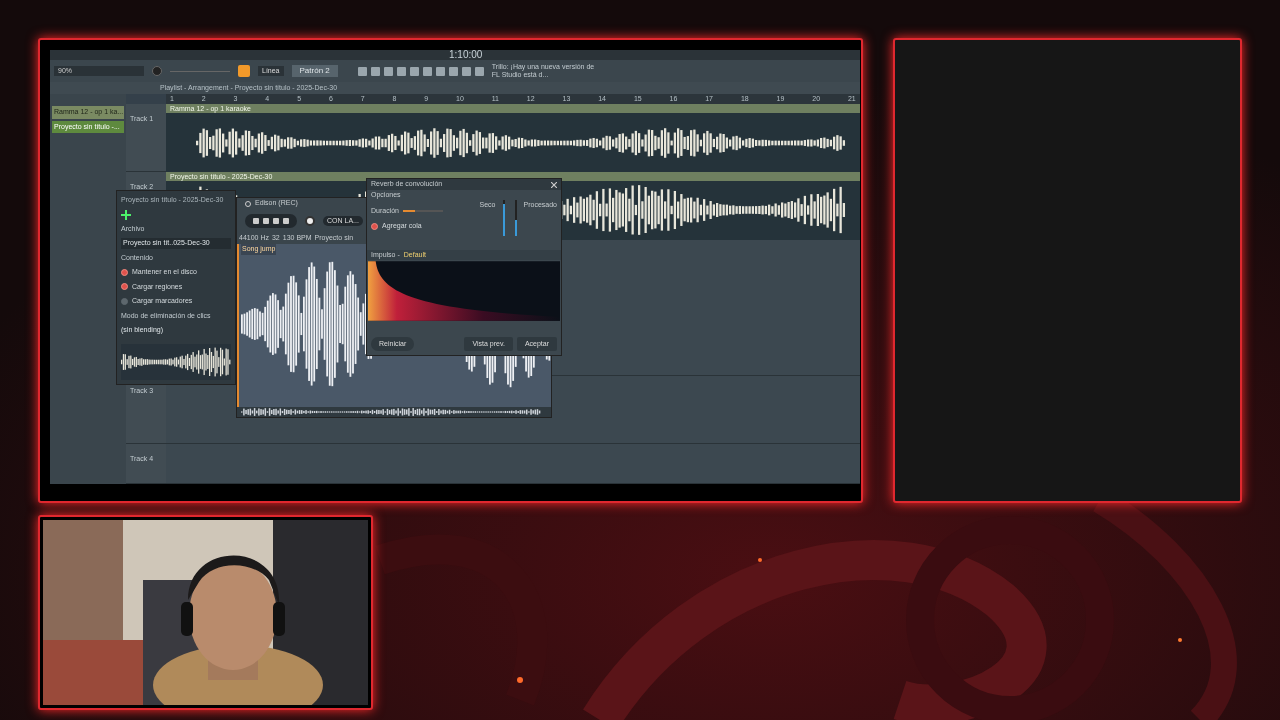  I want to click on duration-slider, so click(423, 210).